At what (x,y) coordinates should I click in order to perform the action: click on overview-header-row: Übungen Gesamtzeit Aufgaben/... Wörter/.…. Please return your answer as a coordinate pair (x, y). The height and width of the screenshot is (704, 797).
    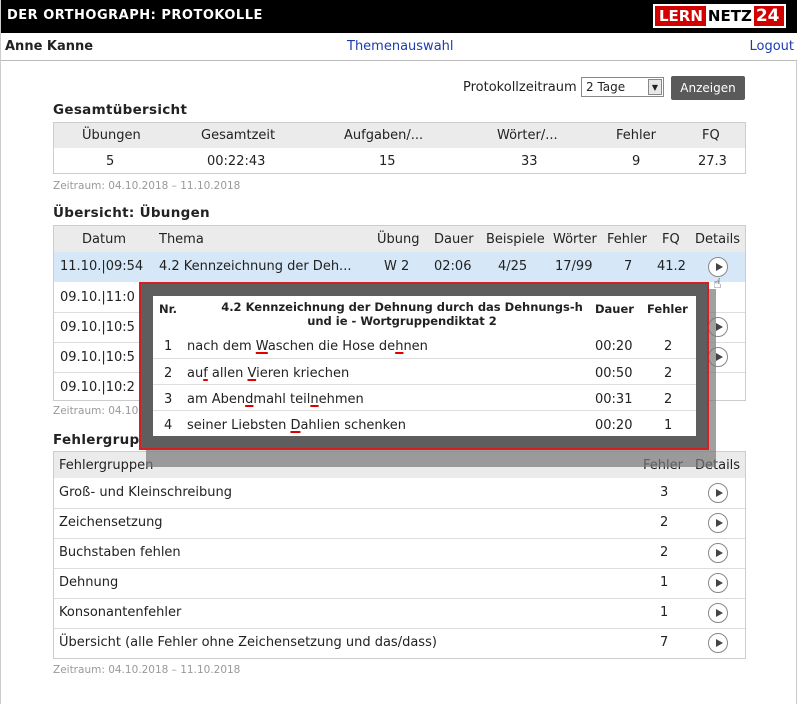
    Looking at the image, I should click on (399, 135).